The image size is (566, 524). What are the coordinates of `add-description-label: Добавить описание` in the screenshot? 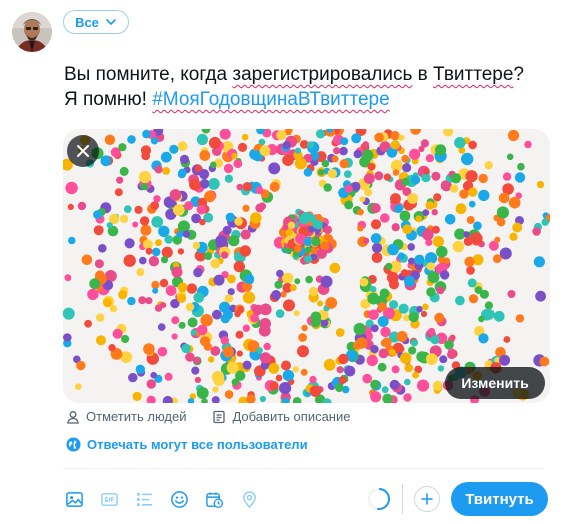 It's located at (291, 416).